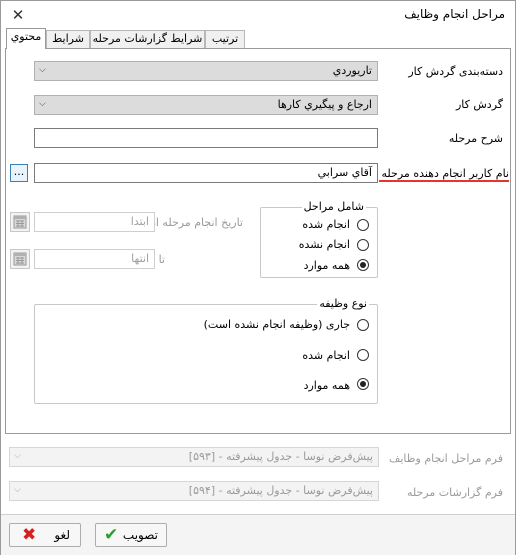 The image size is (516, 555). I want to click on stage-done-radio, so click(363, 225).